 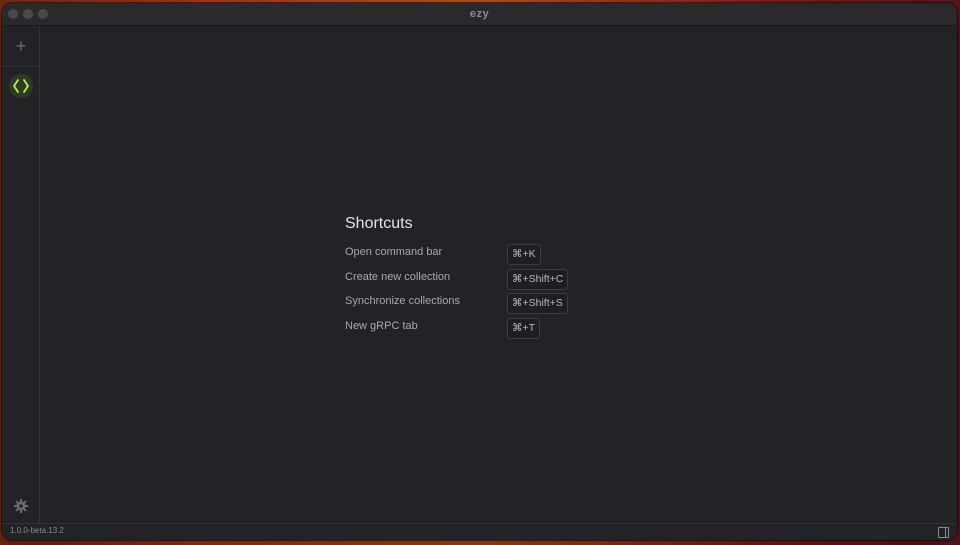 I want to click on sidebar-divider, so click(x=20, y=66).